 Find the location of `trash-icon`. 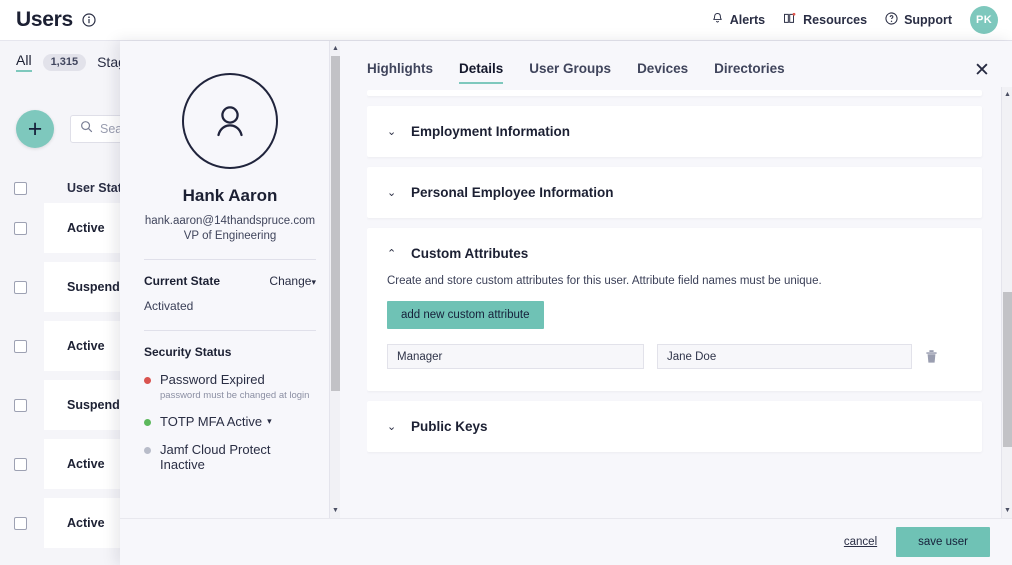

trash-icon is located at coordinates (931, 356).